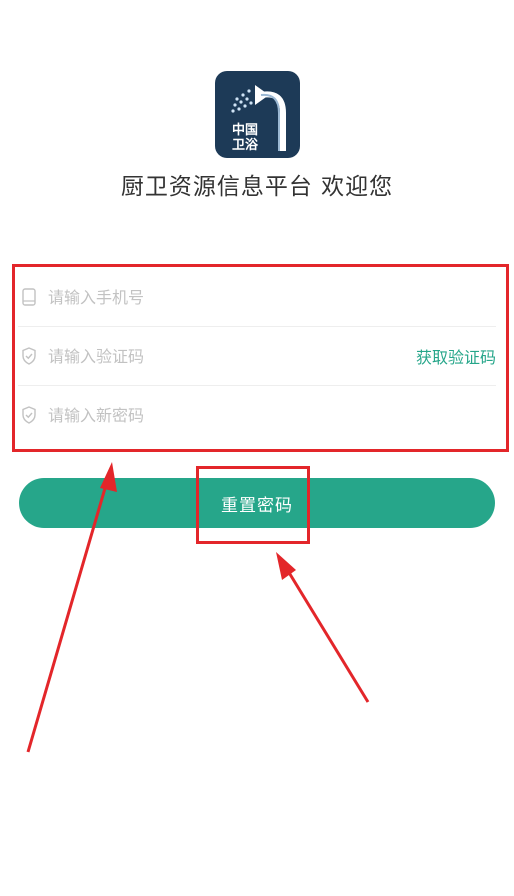 The image size is (514, 896). Describe the element at coordinates (257, 187) in the screenshot. I see `page-title: 厨卫资源信息平台 欢迎您` at that location.